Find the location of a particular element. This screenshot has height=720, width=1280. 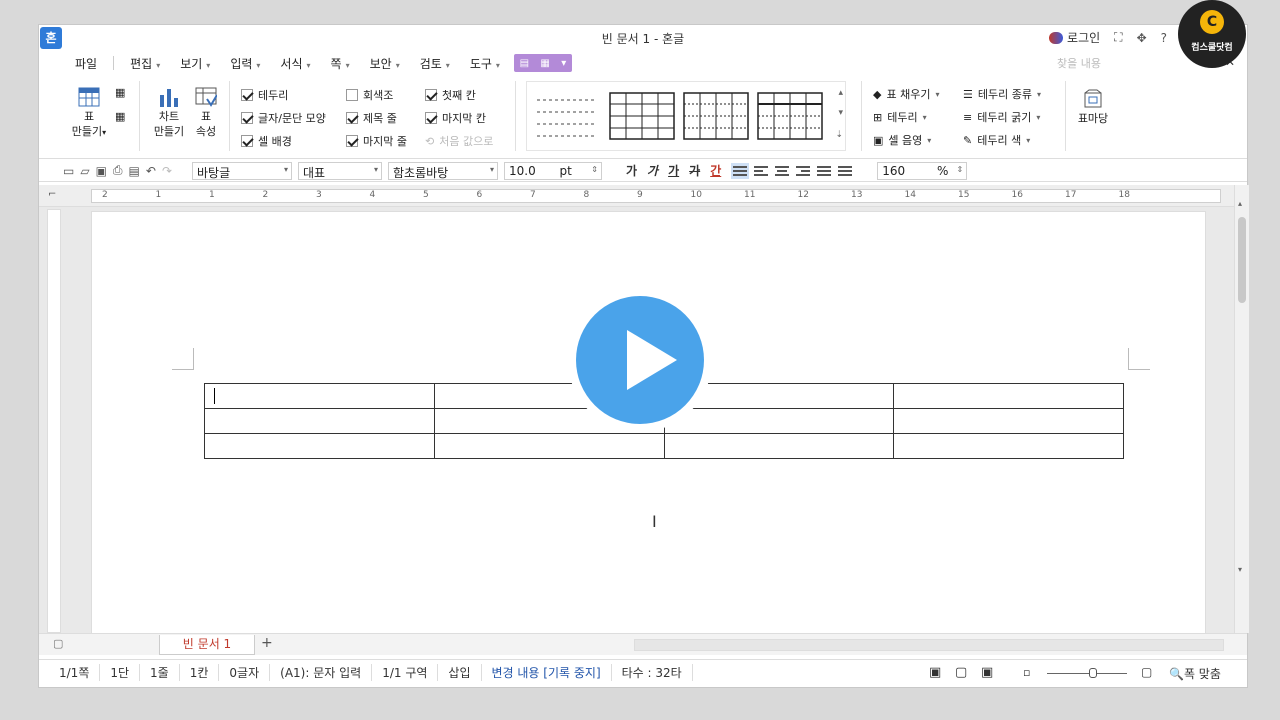

menu-insert: 입력 ▾ is located at coordinates (245, 63).